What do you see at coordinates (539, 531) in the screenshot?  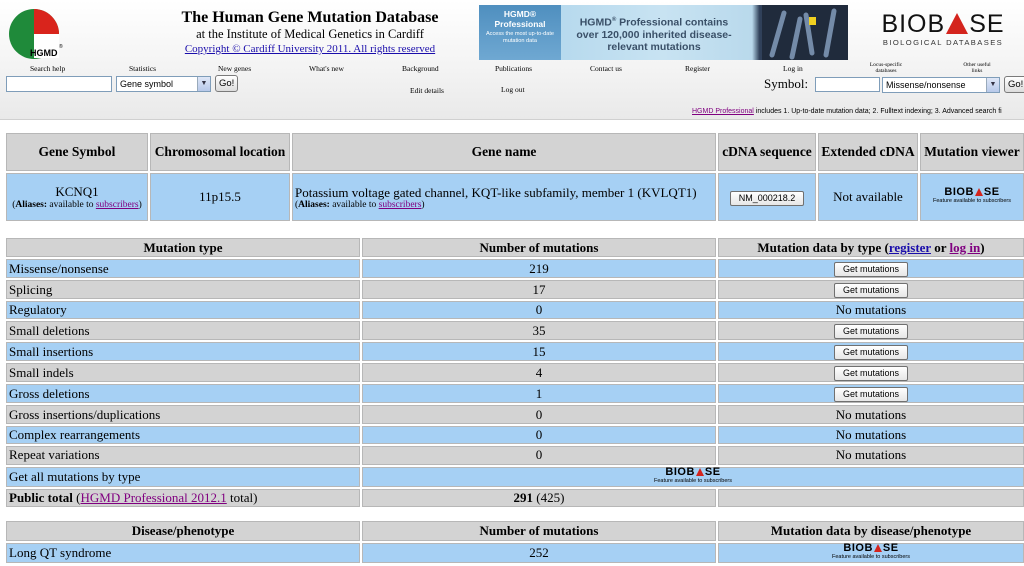 I see `header-disease-mutation-count: Number of mutations` at bounding box center [539, 531].